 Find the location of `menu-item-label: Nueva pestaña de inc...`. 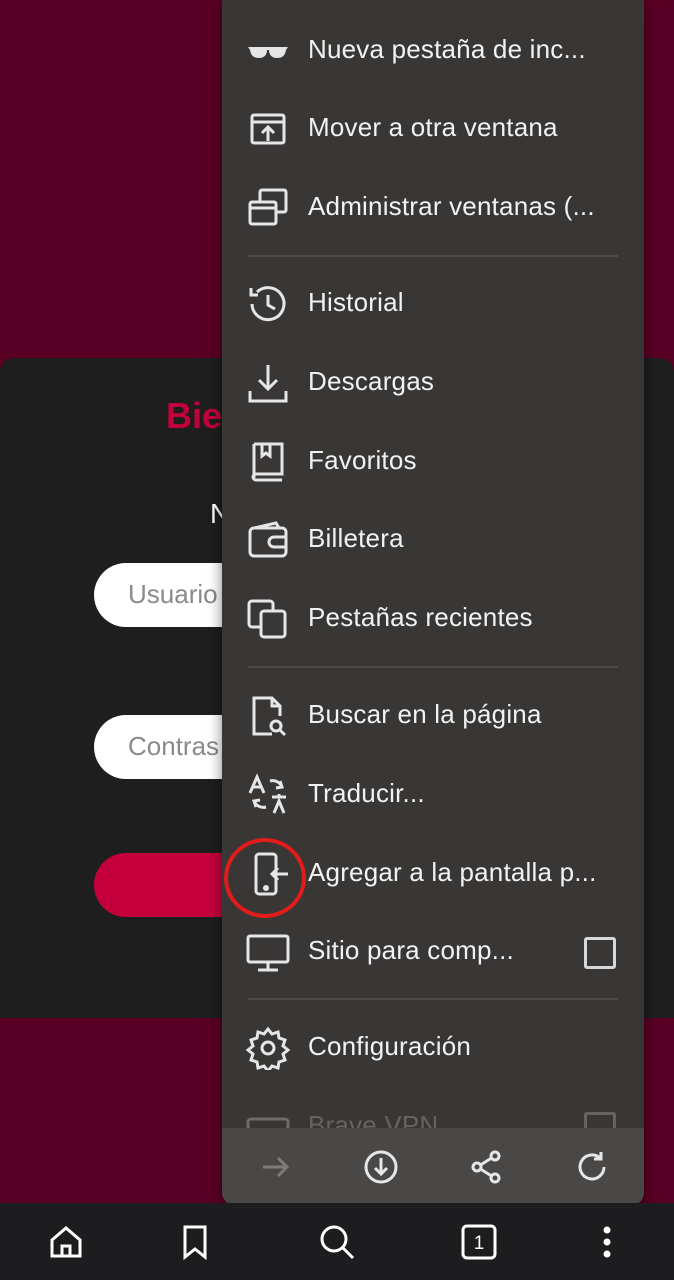

menu-item-label: Nueva pestaña de inc... is located at coordinates (447, 49).